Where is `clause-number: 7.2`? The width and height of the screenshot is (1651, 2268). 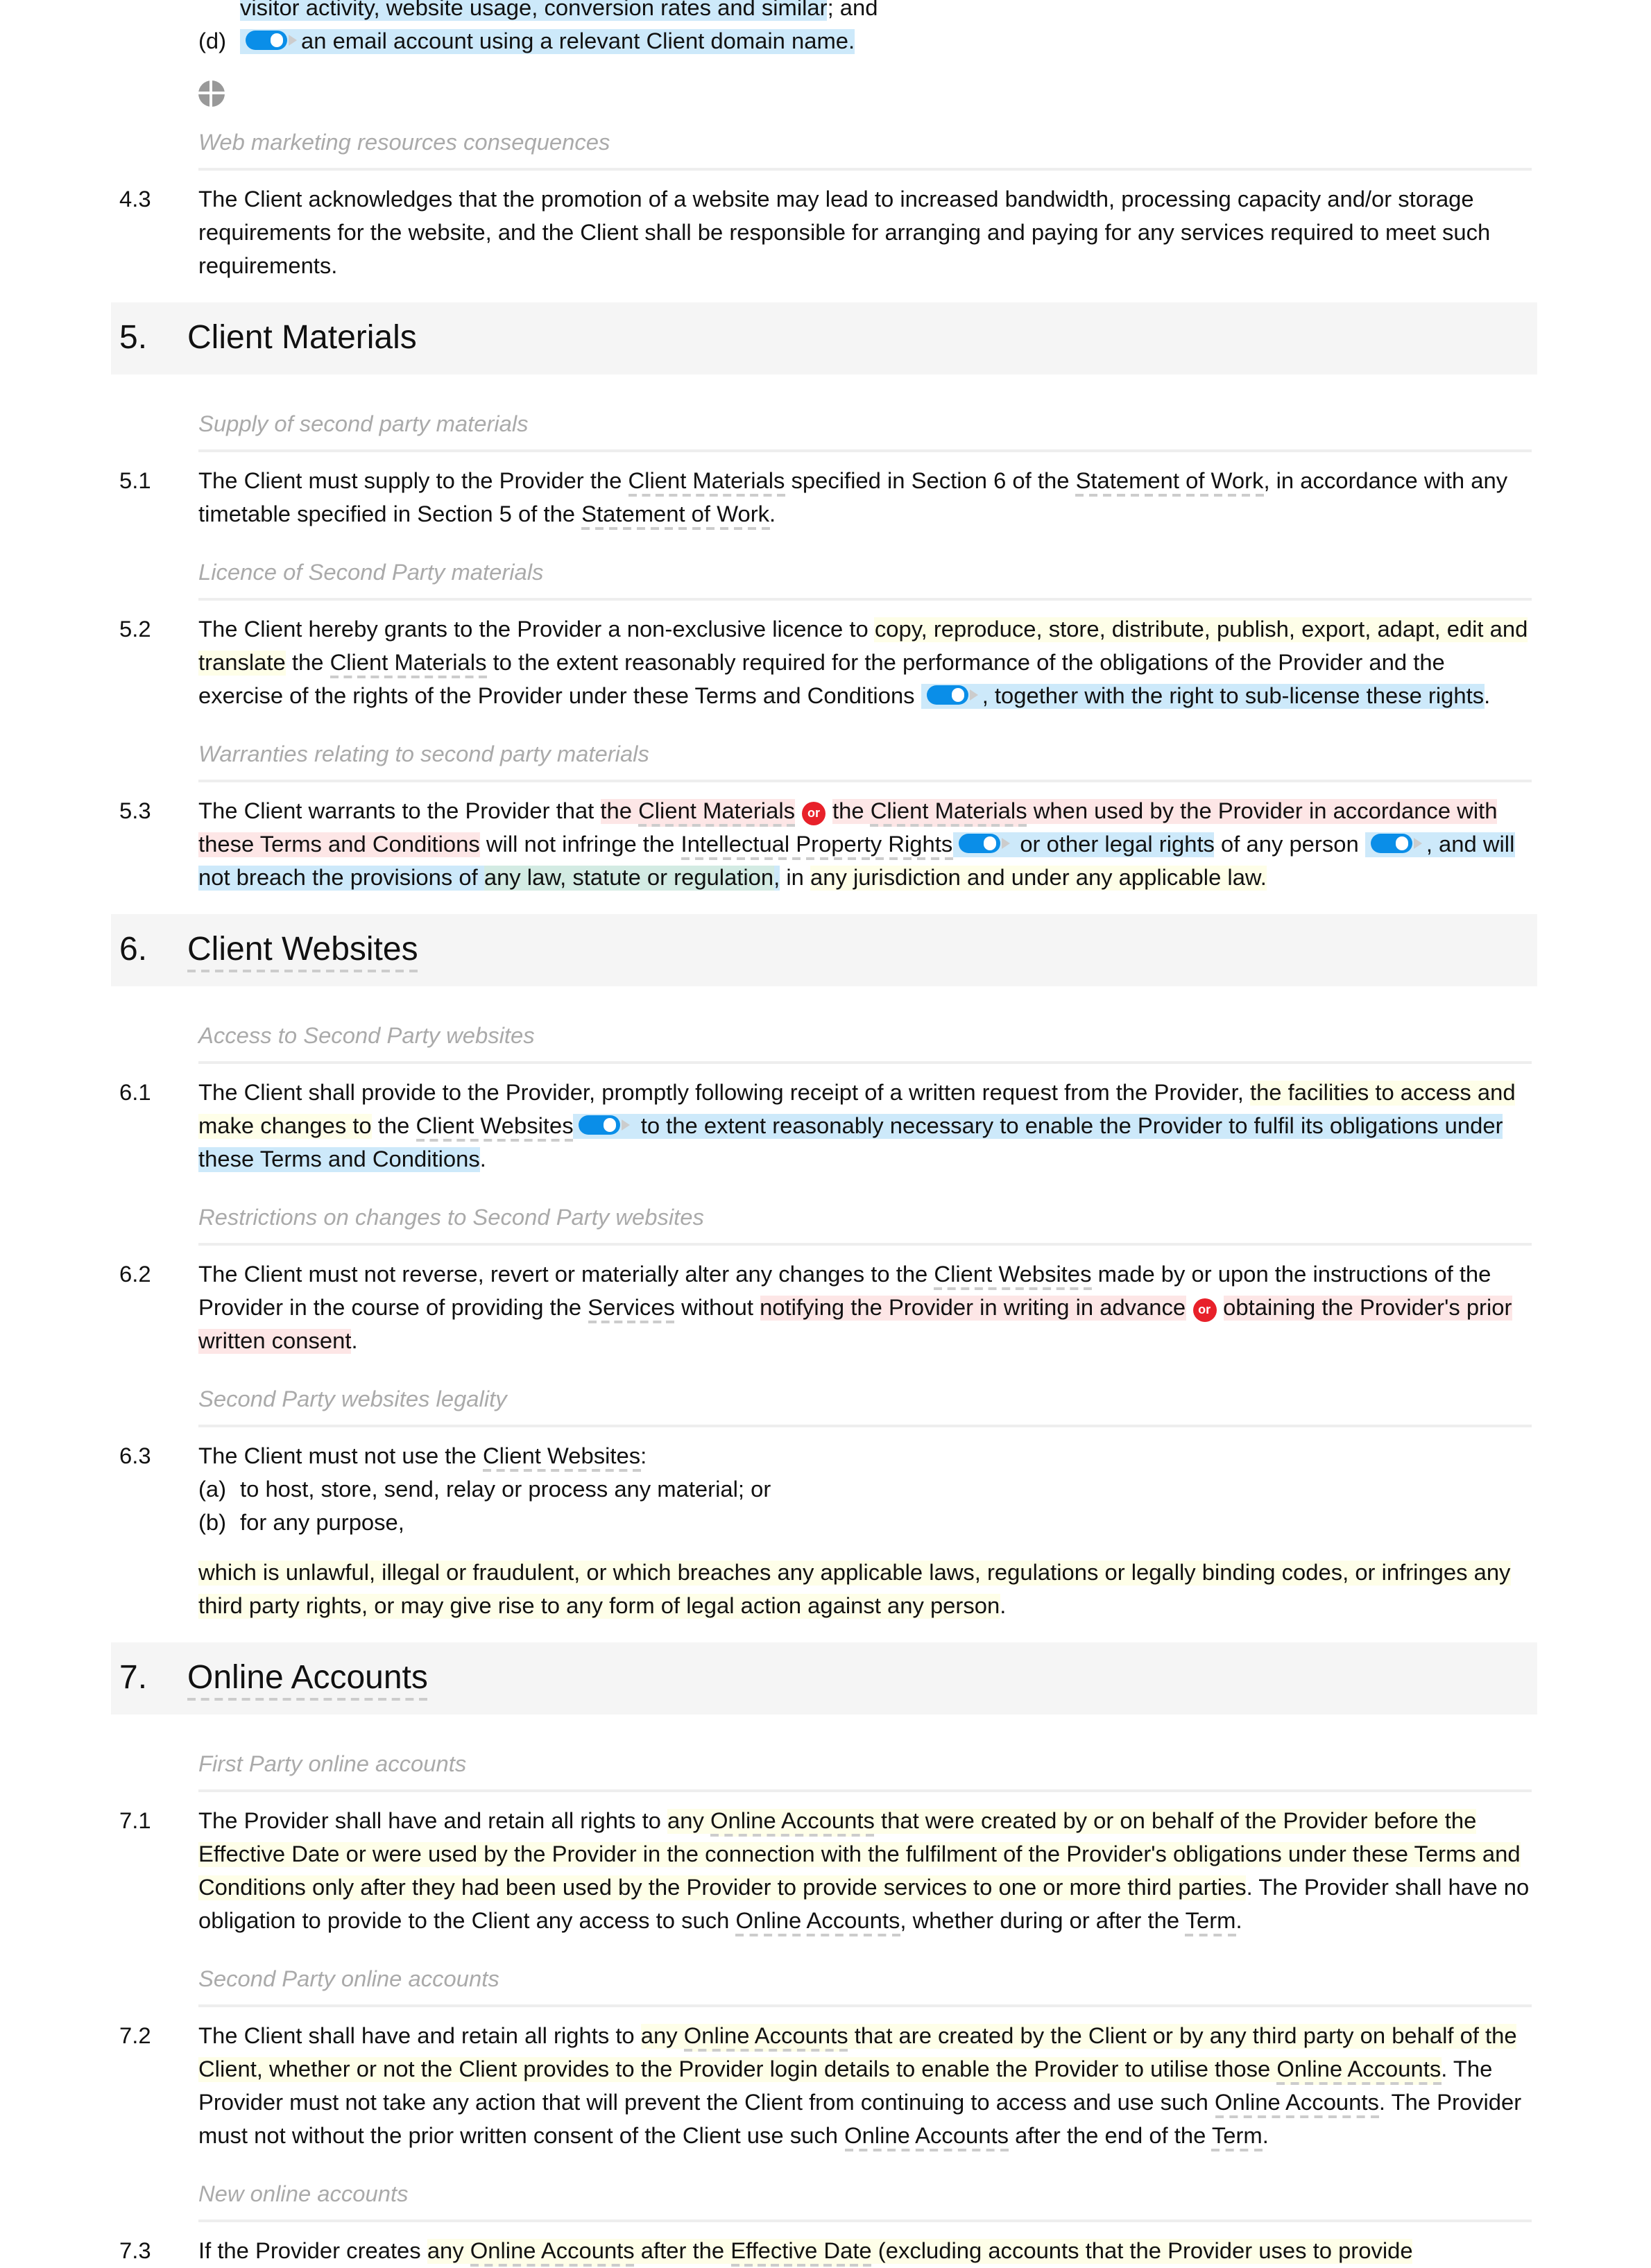
clause-number: 7.2 is located at coordinates (135, 2036).